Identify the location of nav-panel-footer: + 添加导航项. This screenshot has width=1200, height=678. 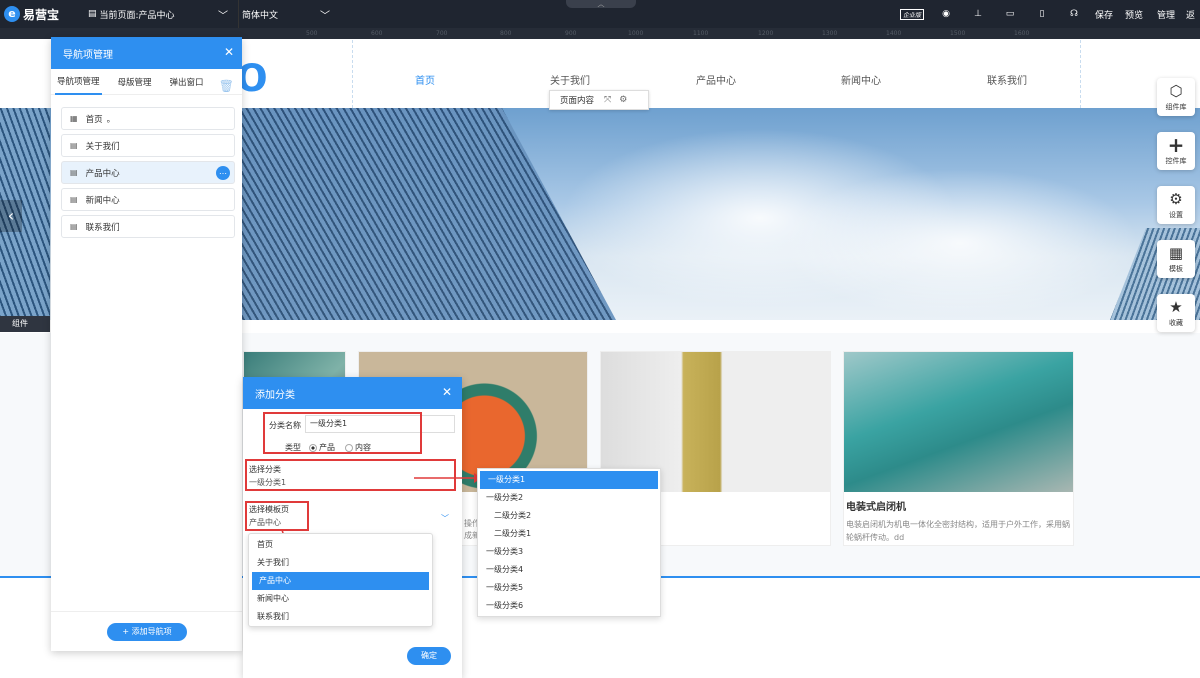
(146, 631).